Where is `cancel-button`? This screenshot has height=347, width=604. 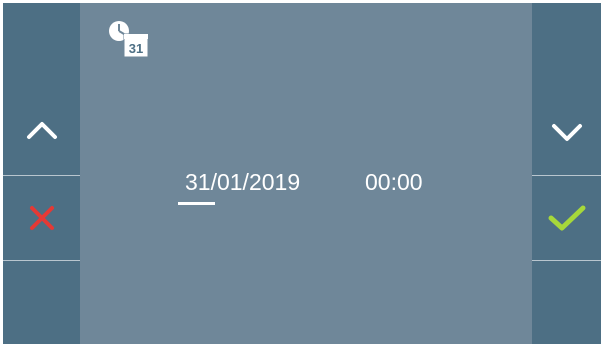 cancel-button is located at coordinates (41, 218).